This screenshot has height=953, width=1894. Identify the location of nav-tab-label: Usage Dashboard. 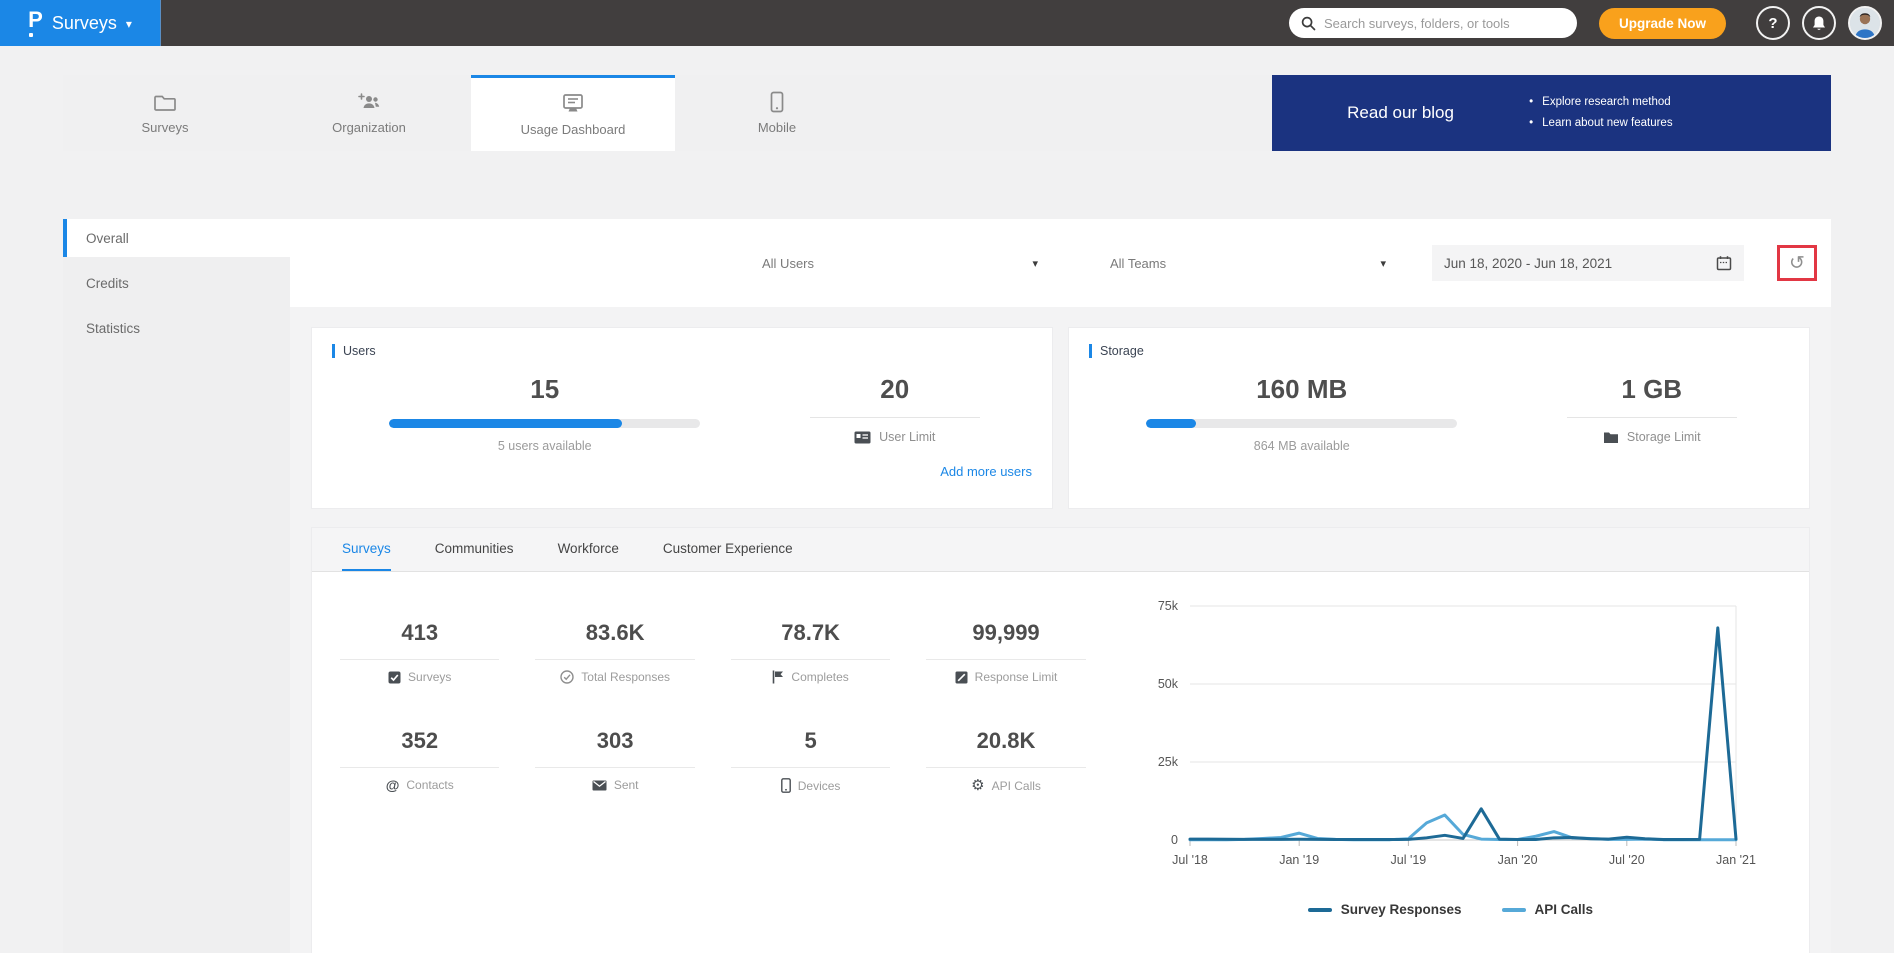
(573, 129).